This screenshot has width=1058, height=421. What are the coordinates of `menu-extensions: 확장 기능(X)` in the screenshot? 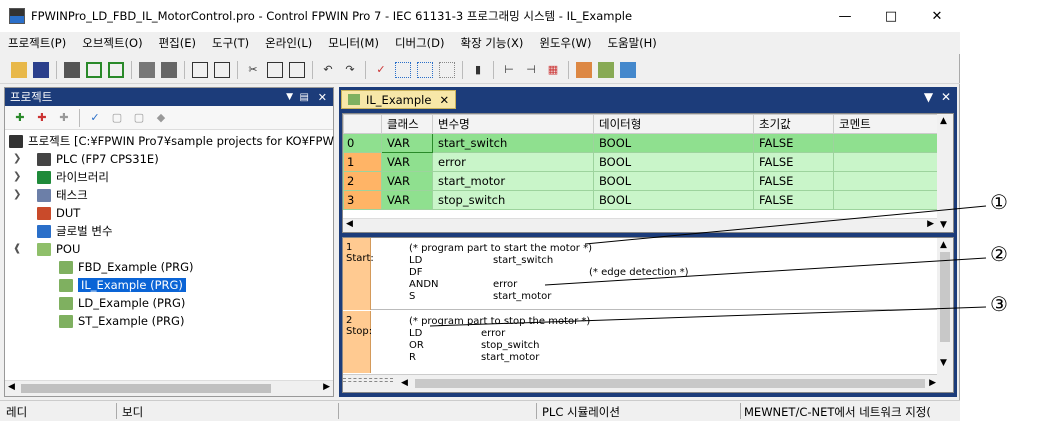 It's located at (492, 43).